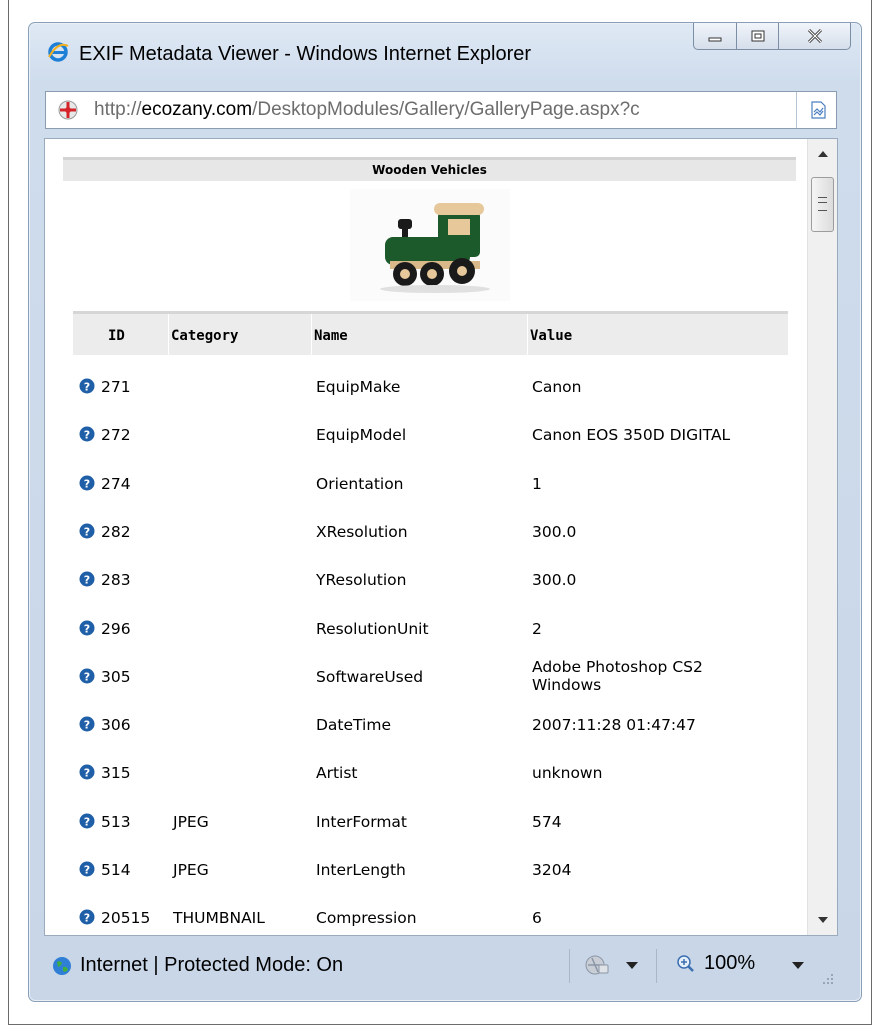  What do you see at coordinates (567, 685) in the screenshot?
I see `cell-value-line2: Windows` at bounding box center [567, 685].